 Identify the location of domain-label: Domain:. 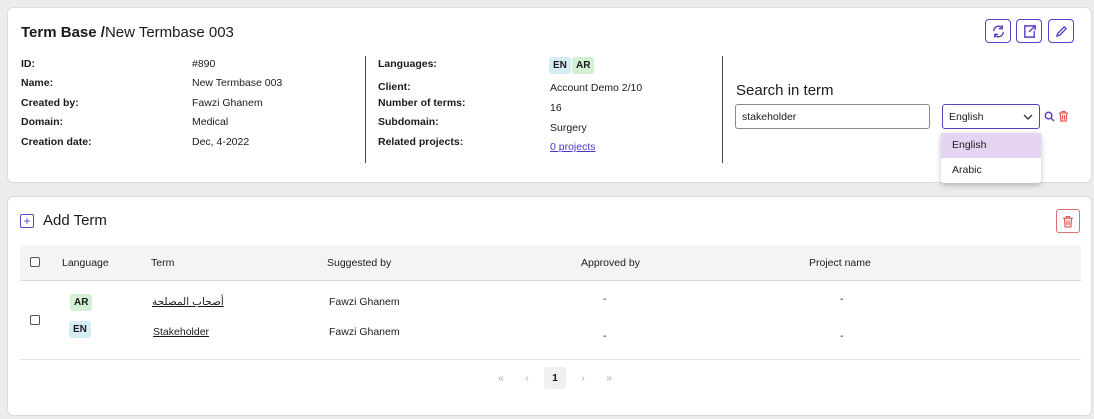
(42, 122).